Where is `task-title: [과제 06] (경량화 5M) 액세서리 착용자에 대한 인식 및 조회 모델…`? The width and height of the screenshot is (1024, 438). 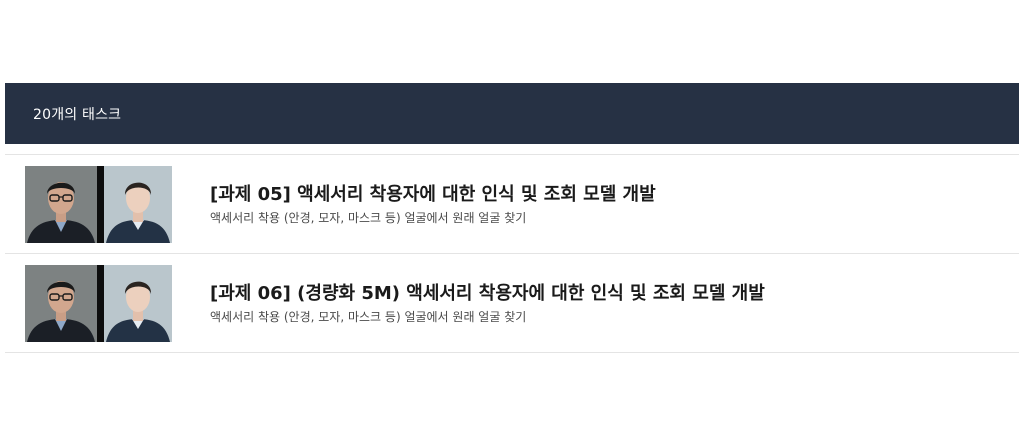 task-title: [과제 06] (경량화 5M) 액세서리 착용자에 대한 인식 및 조회 모델… is located at coordinates (487, 294).